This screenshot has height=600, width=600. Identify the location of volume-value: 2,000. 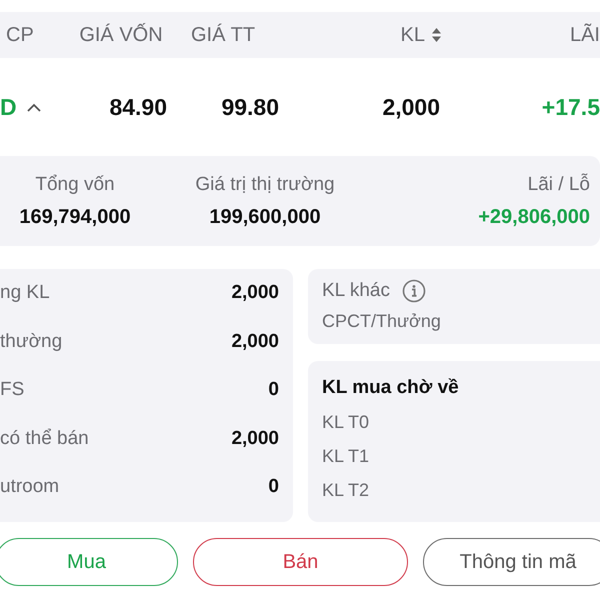
(411, 107).